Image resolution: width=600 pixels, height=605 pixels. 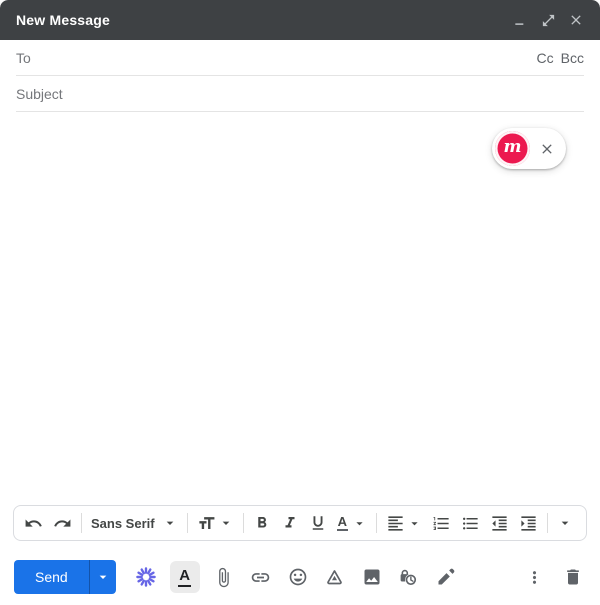 I want to click on undo-button, so click(x=33, y=523).